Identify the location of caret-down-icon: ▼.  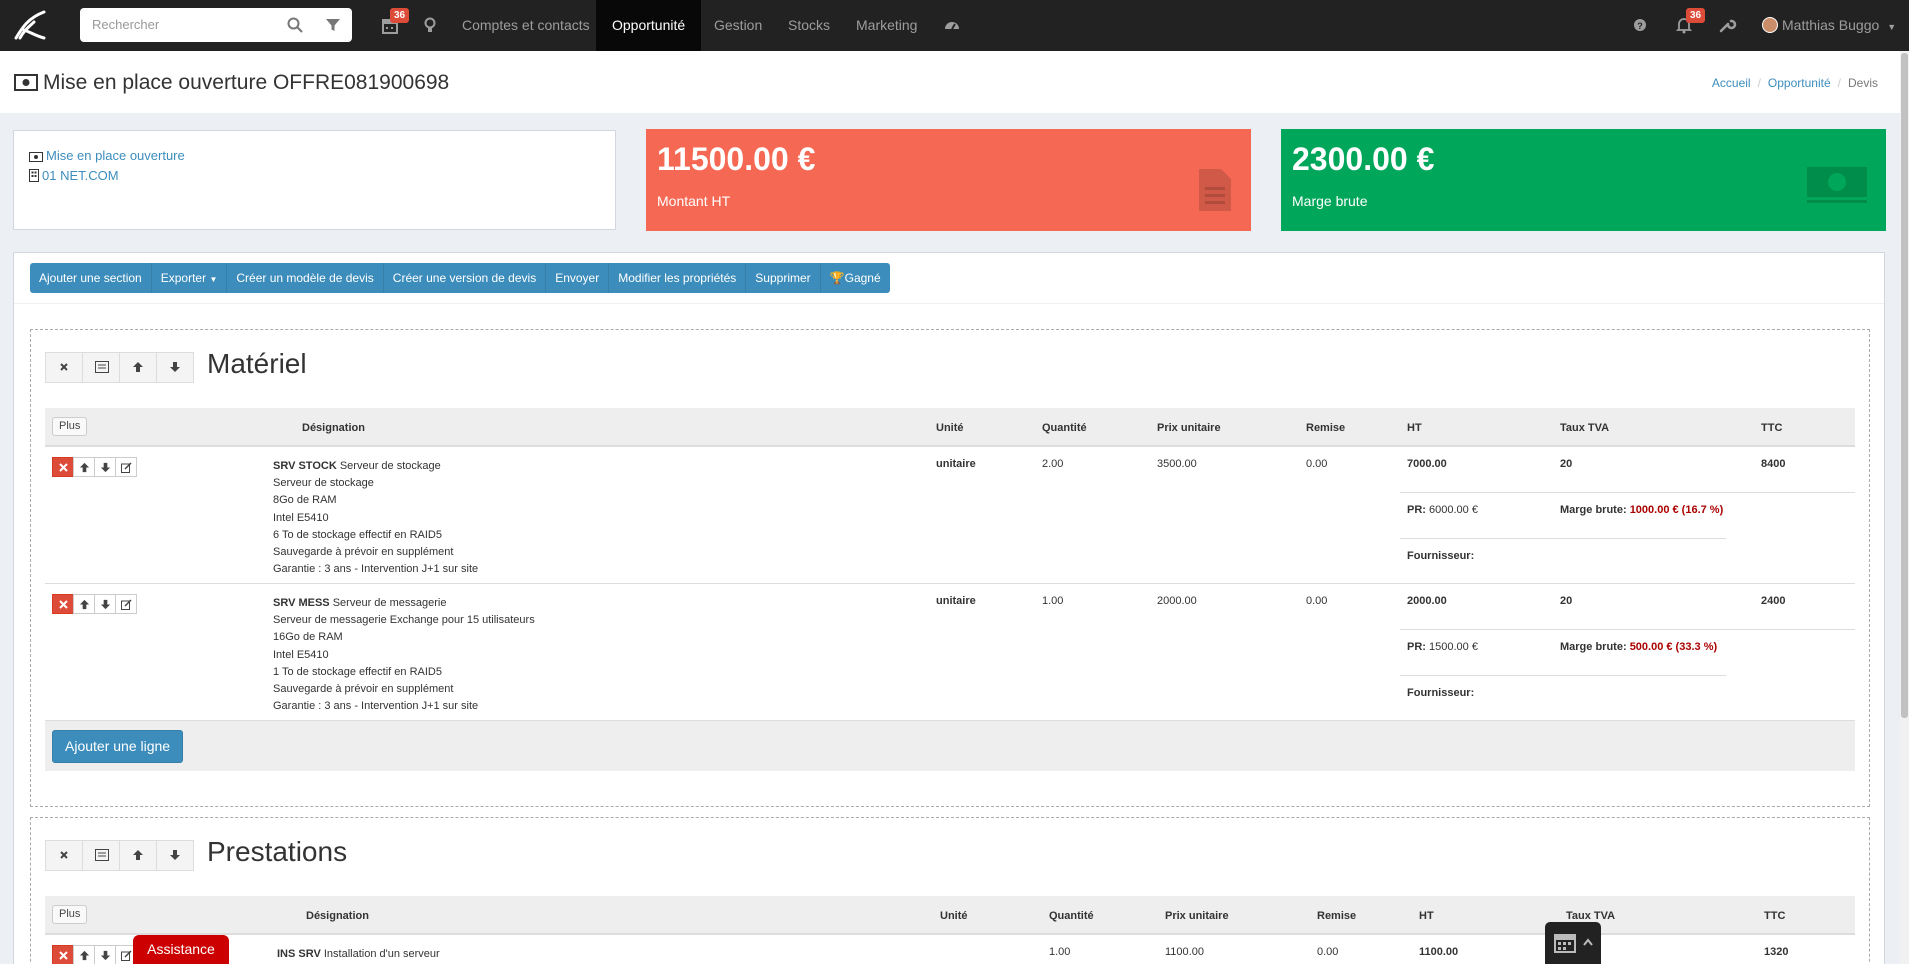
(1892, 27).